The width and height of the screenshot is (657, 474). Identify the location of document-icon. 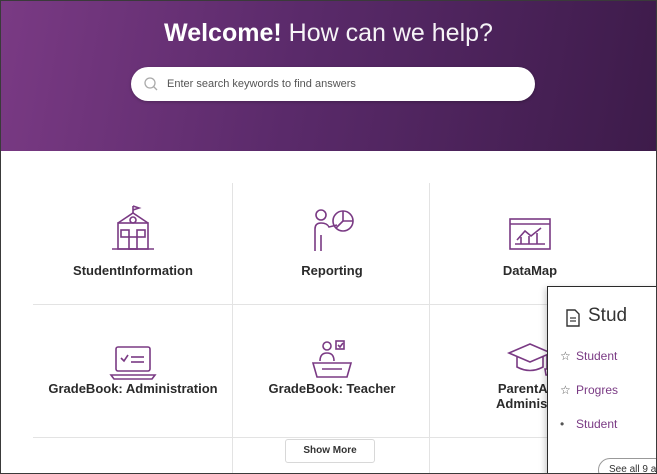
(573, 318).